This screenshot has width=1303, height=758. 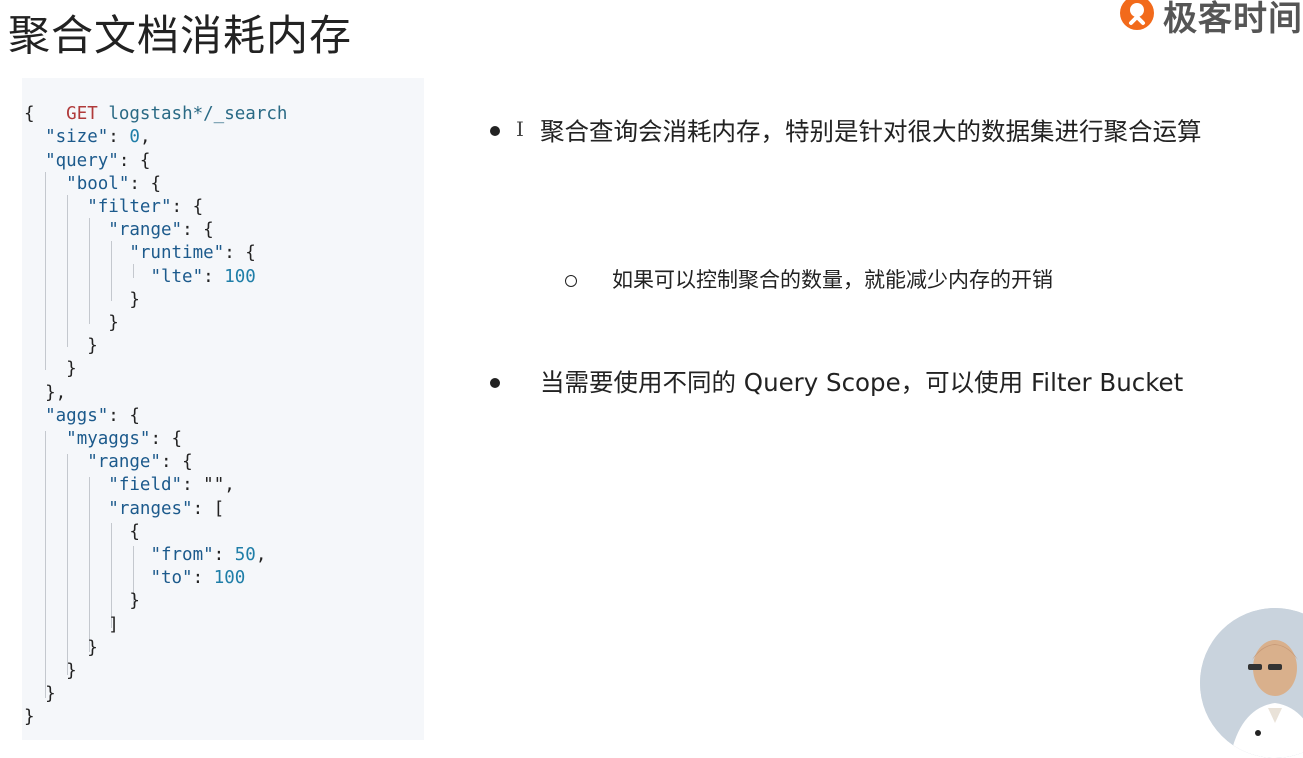 I want to click on logo: 极客时间, so click(x=1210, y=19).